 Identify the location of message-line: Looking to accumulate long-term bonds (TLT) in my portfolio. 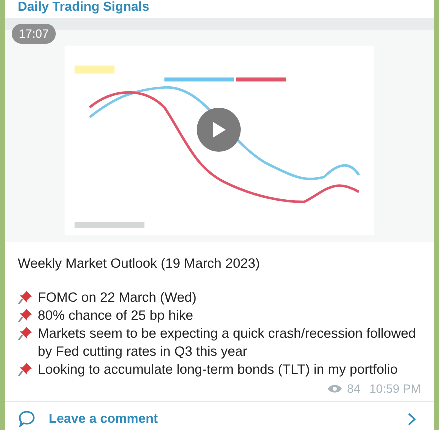
(218, 370).